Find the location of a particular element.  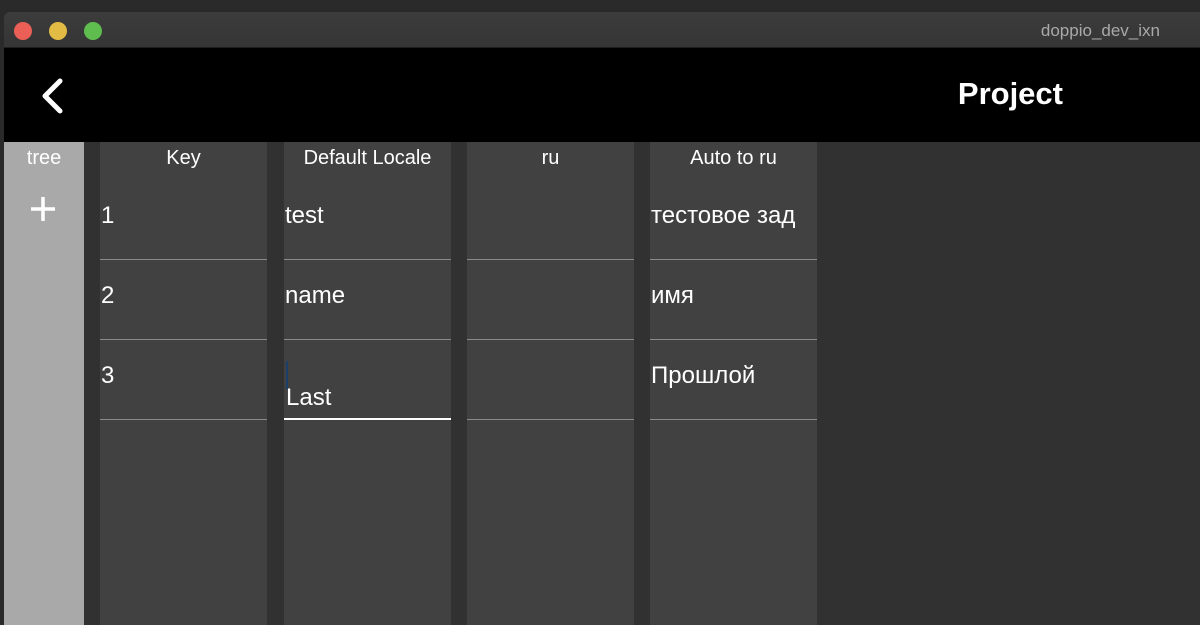

table-cell: Прошлой is located at coordinates (733, 380).